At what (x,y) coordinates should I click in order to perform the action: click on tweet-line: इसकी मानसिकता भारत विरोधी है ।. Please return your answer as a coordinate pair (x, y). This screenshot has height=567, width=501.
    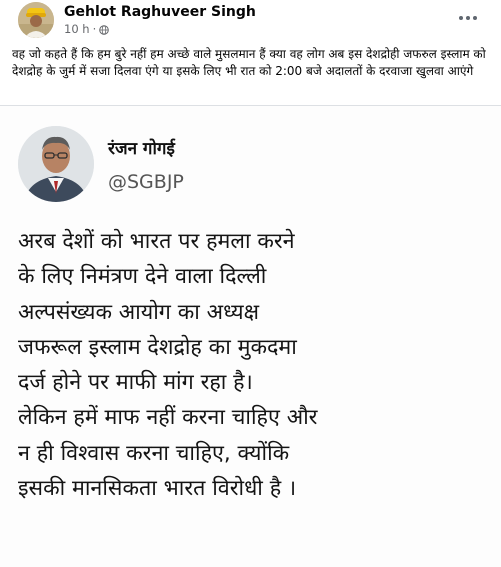
    Looking at the image, I should click on (157, 489).